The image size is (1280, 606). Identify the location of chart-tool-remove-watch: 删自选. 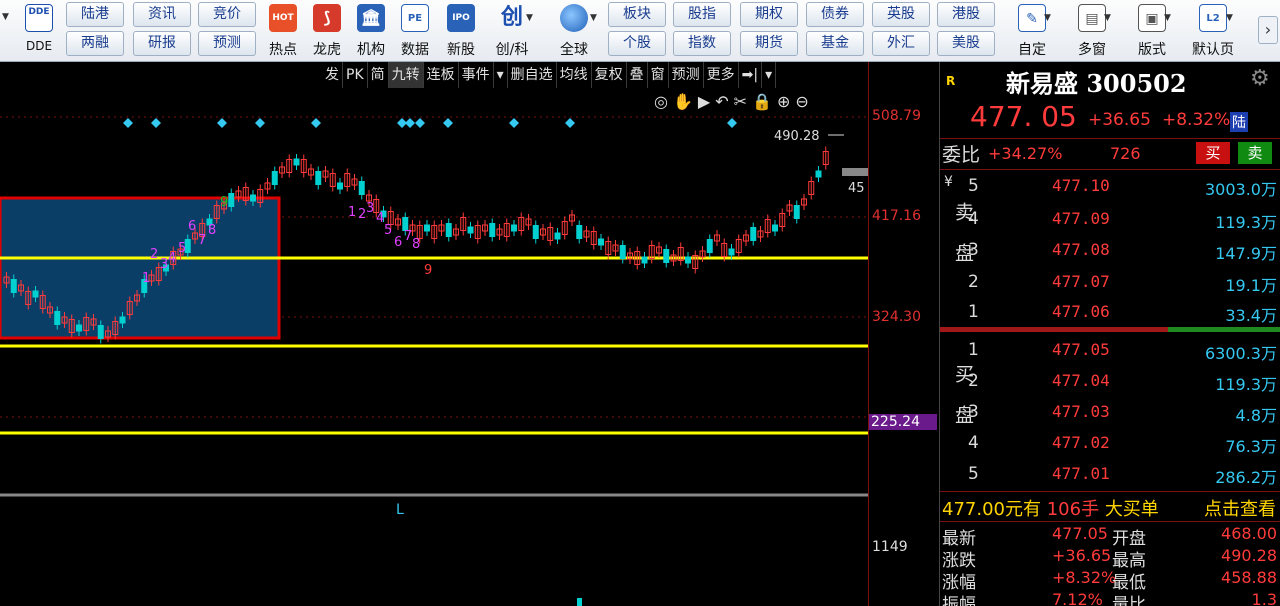
(532, 75).